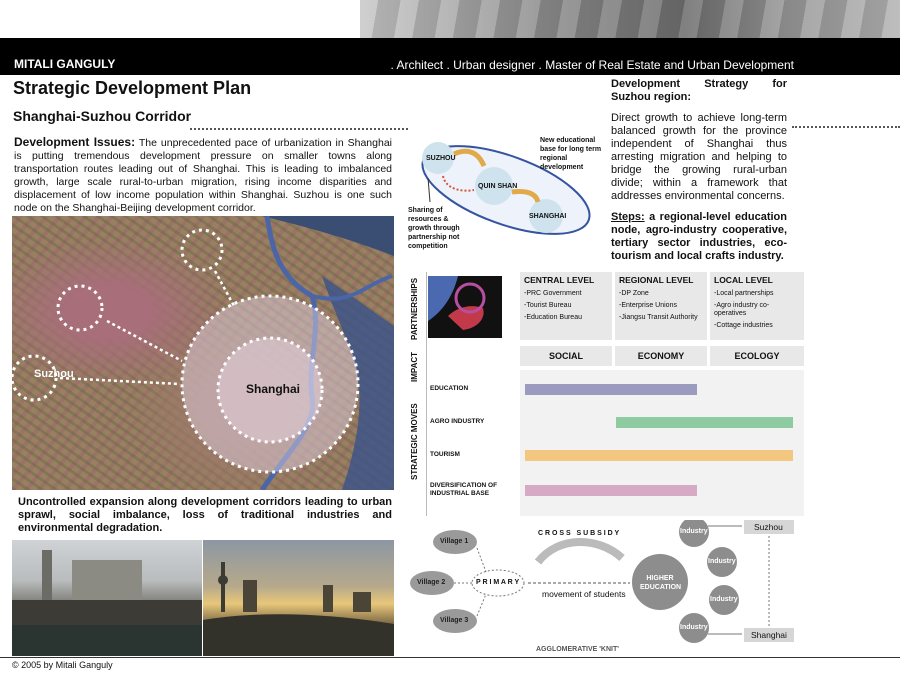  Describe the element at coordinates (661, 356) in the screenshot. I see `impact-economy: ECONOMY` at that location.